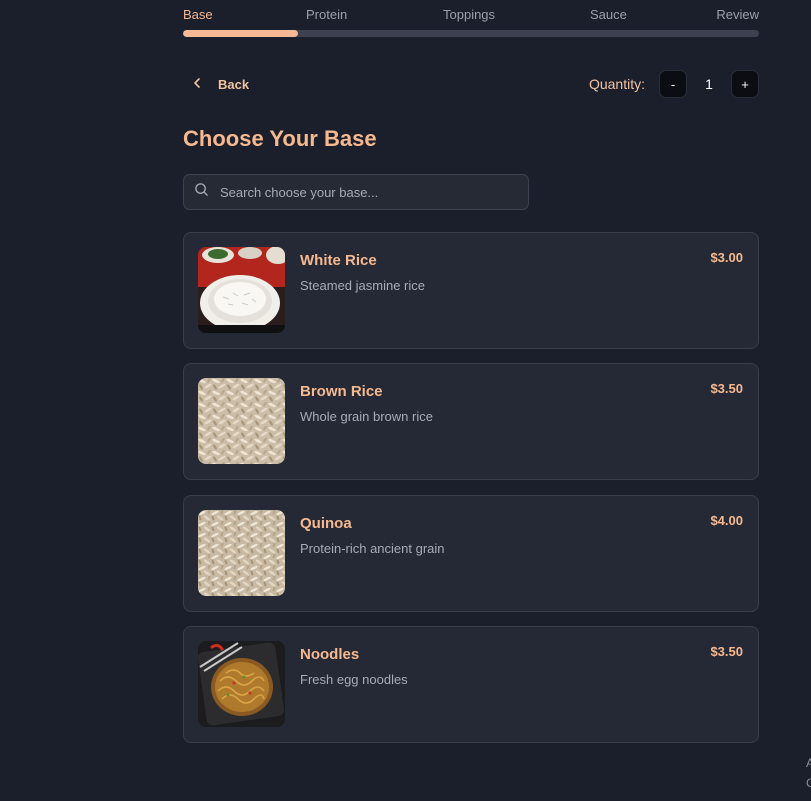 Image resolution: width=811 pixels, height=801 pixels. I want to click on decrease-quantity-button: -, so click(673, 84).